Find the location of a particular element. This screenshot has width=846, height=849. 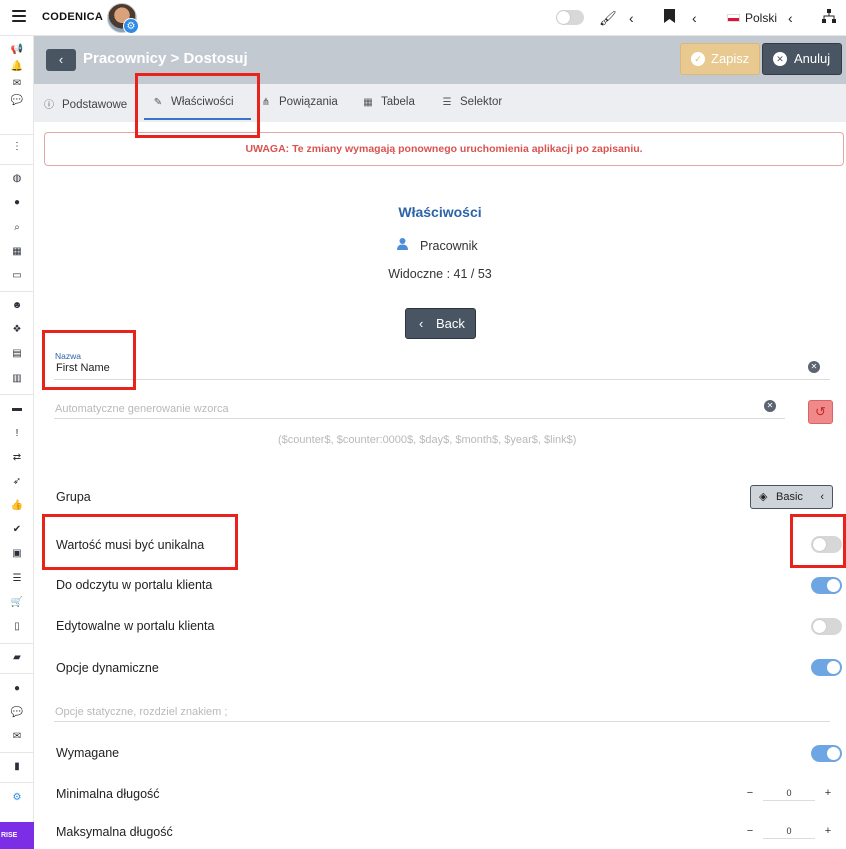

user-check-icon: ✔ is located at coordinates (17, 530).